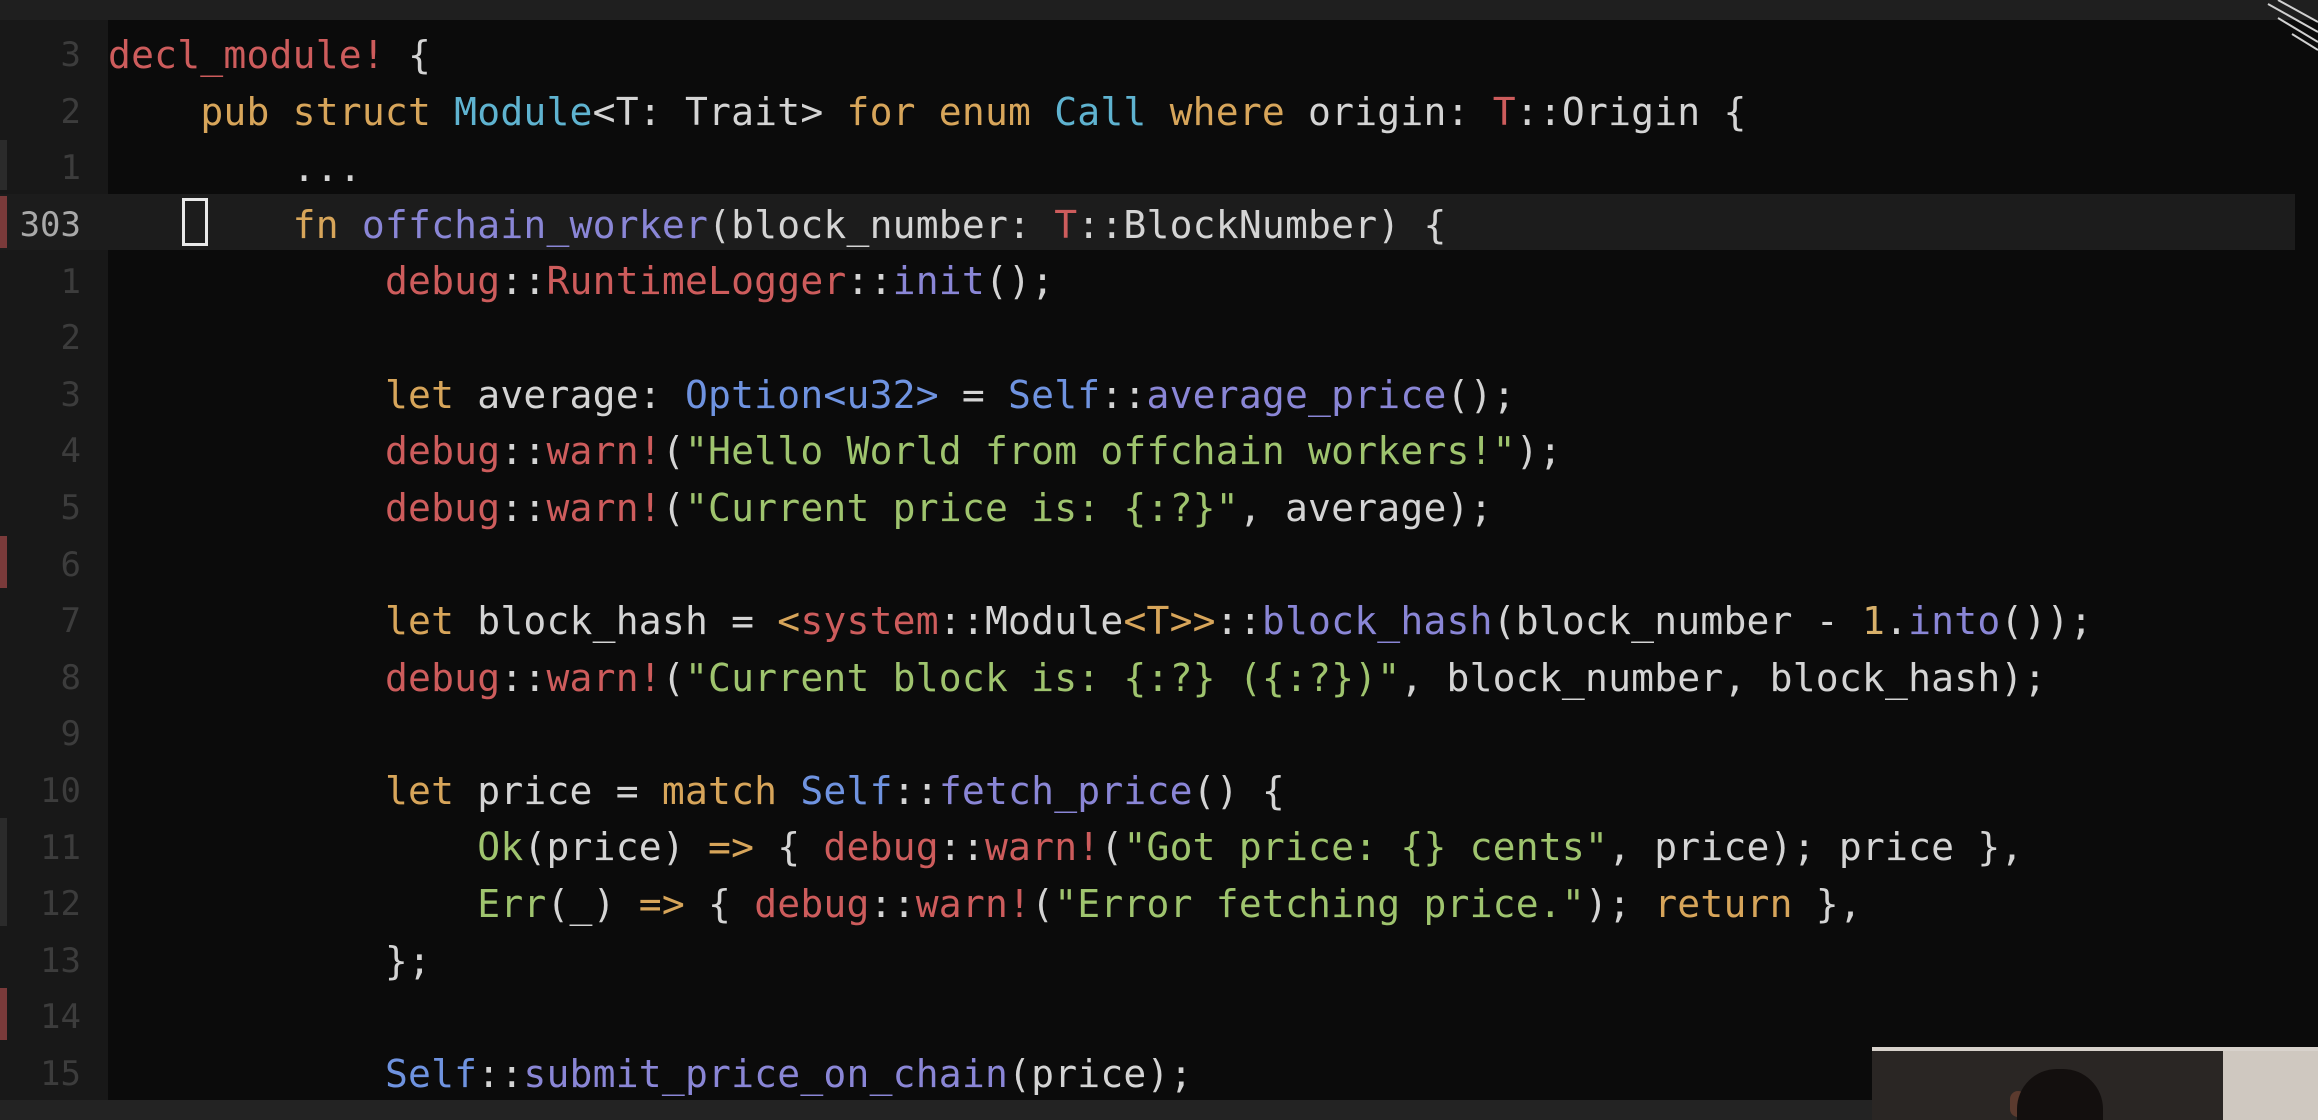  I want to click on line-code: Self::submit_price_on_chain(price);, so click(650, 1074).